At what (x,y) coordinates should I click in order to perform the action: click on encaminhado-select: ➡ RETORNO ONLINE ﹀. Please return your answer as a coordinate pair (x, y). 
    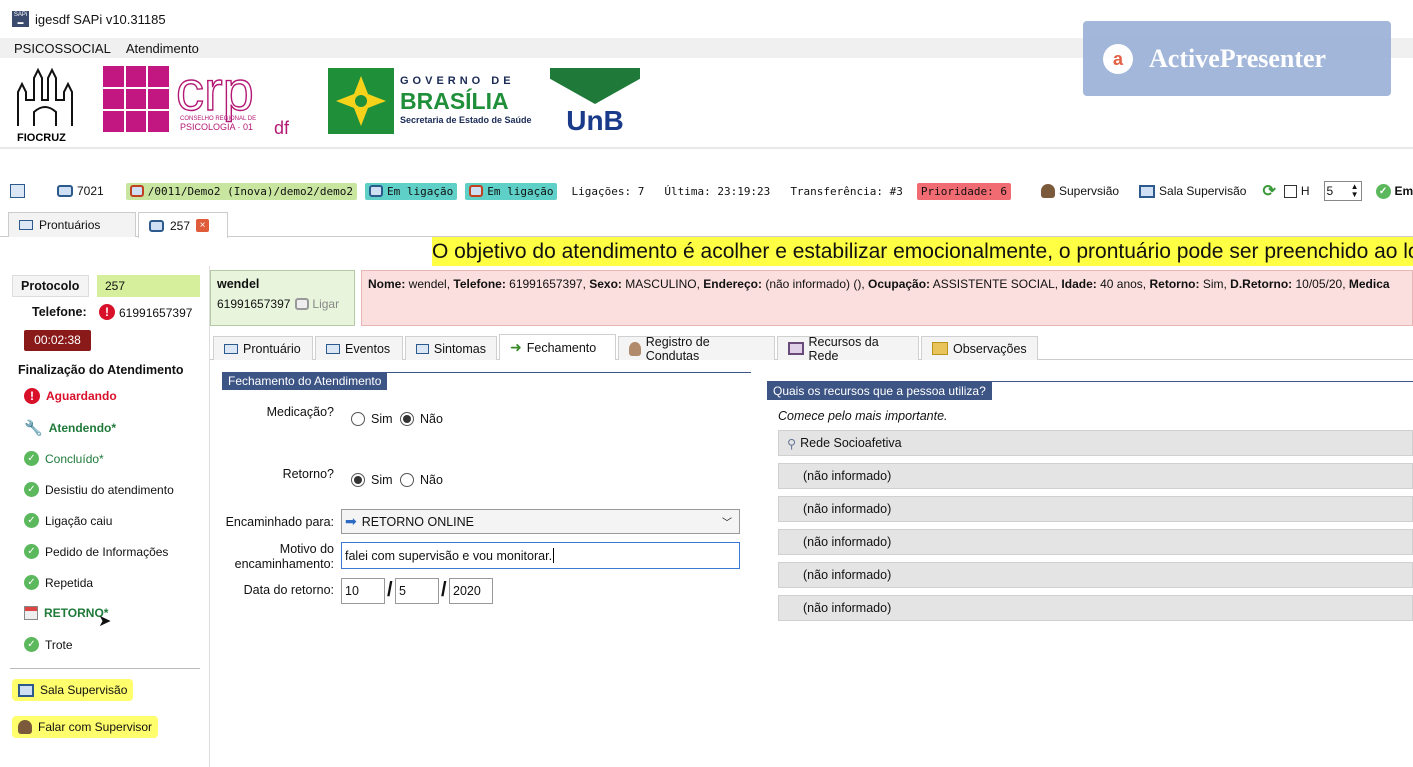
    Looking at the image, I should click on (540, 521).